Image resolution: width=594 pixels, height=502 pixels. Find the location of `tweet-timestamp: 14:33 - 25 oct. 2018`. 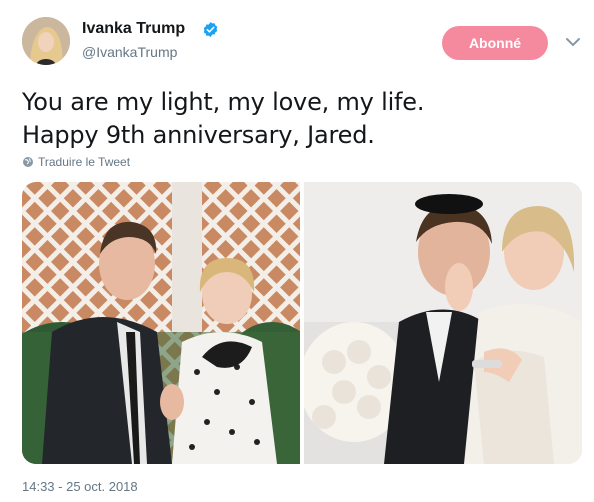

tweet-timestamp: 14:33 - 25 oct. 2018 is located at coordinates (80, 486).